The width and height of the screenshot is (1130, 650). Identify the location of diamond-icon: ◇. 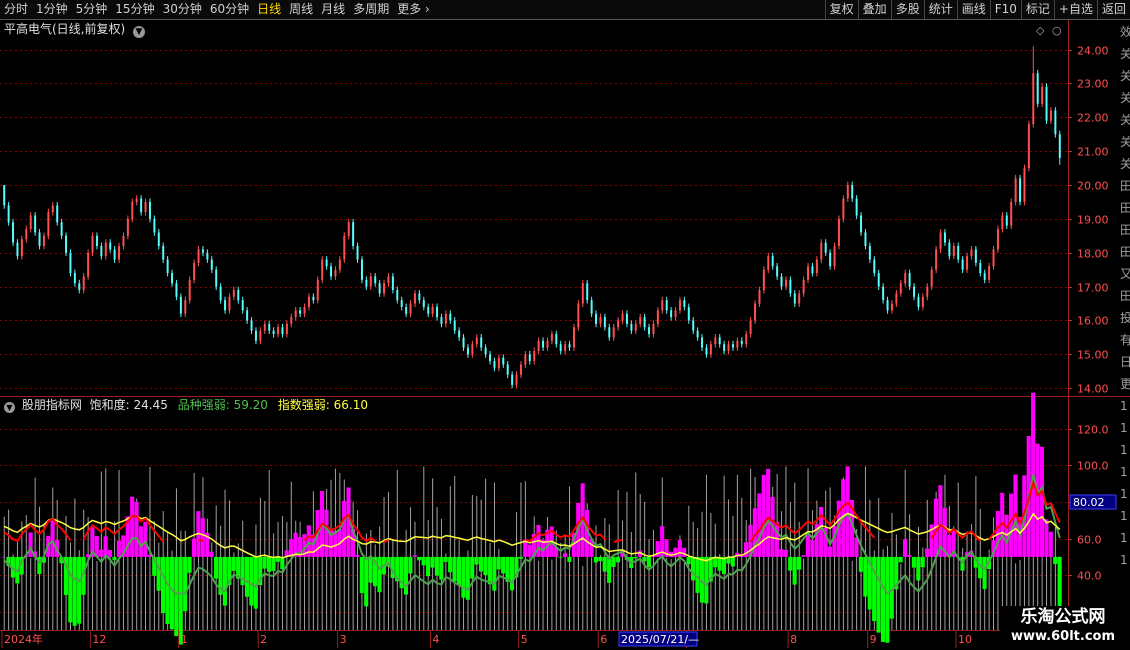
(1040, 30).